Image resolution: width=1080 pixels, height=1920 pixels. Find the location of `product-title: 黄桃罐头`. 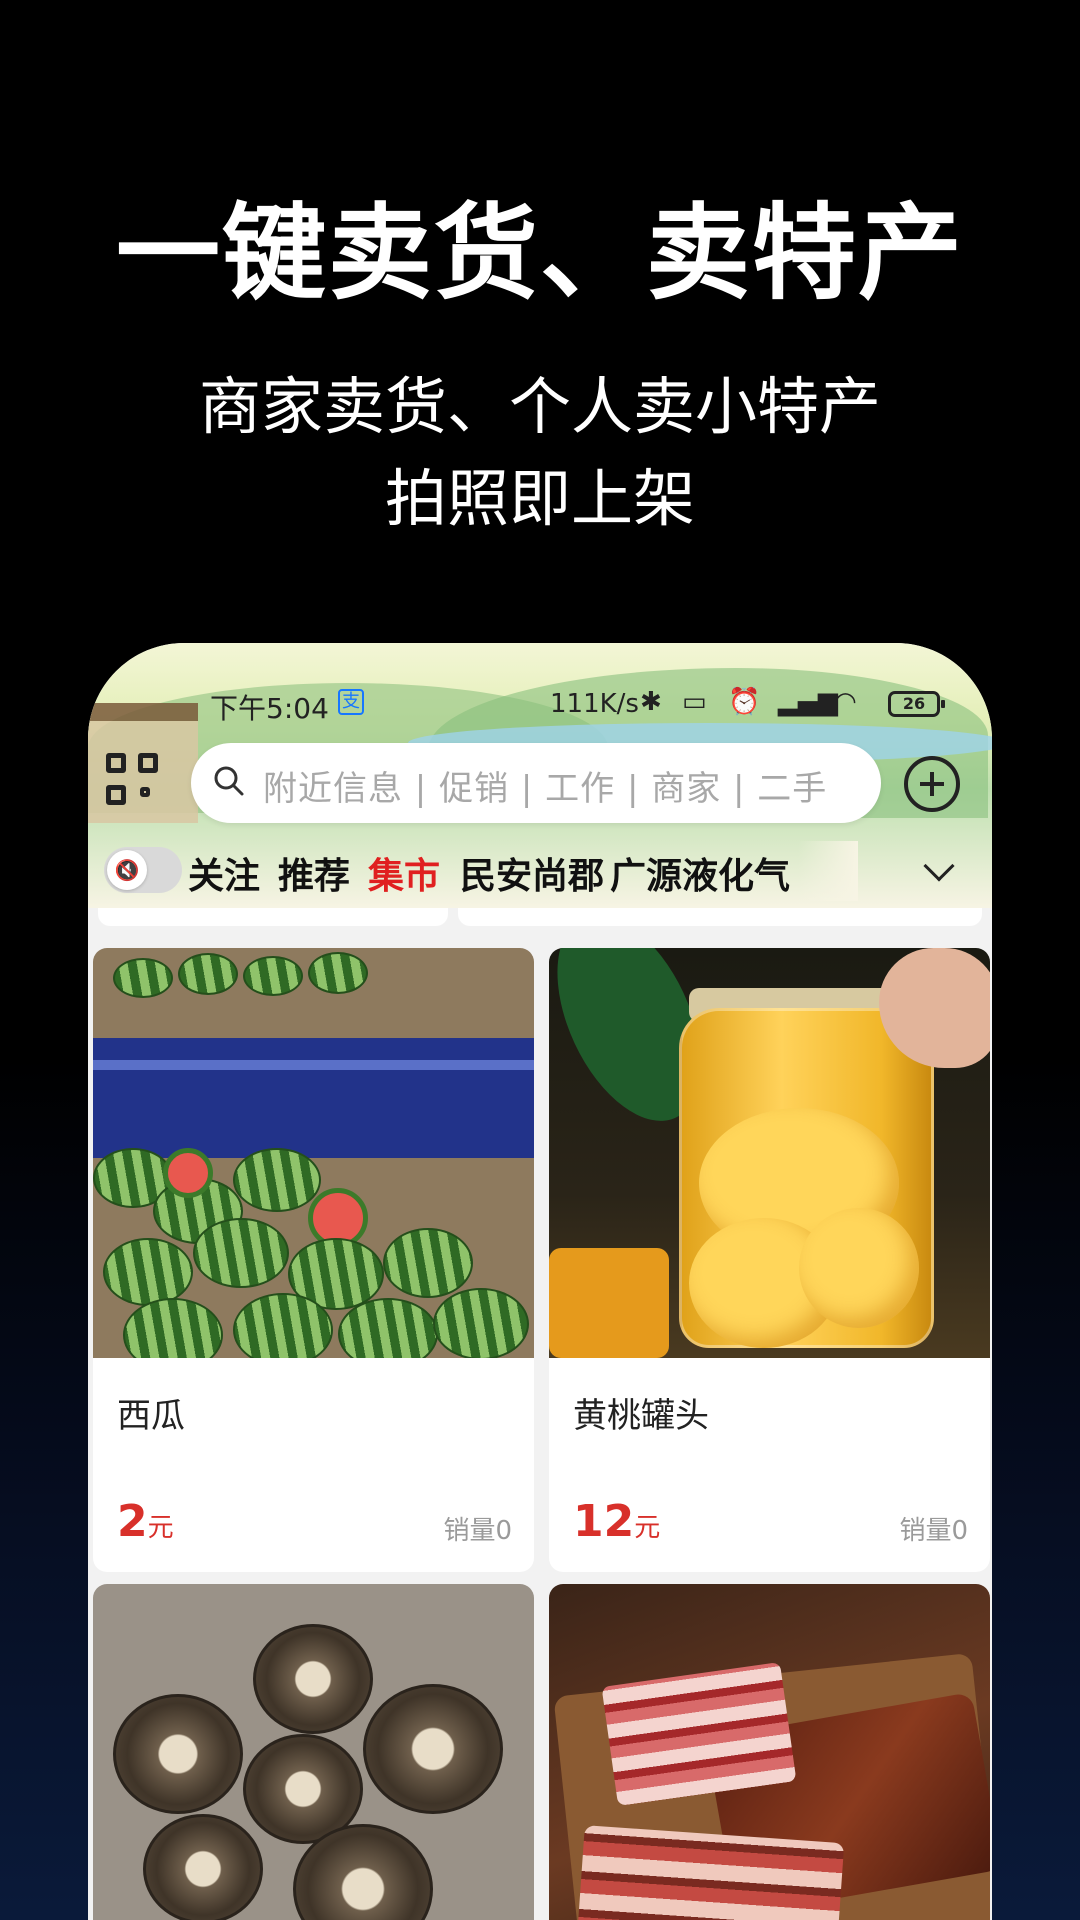

product-title: 黄桃罐头 is located at coordinates (641, 1416).